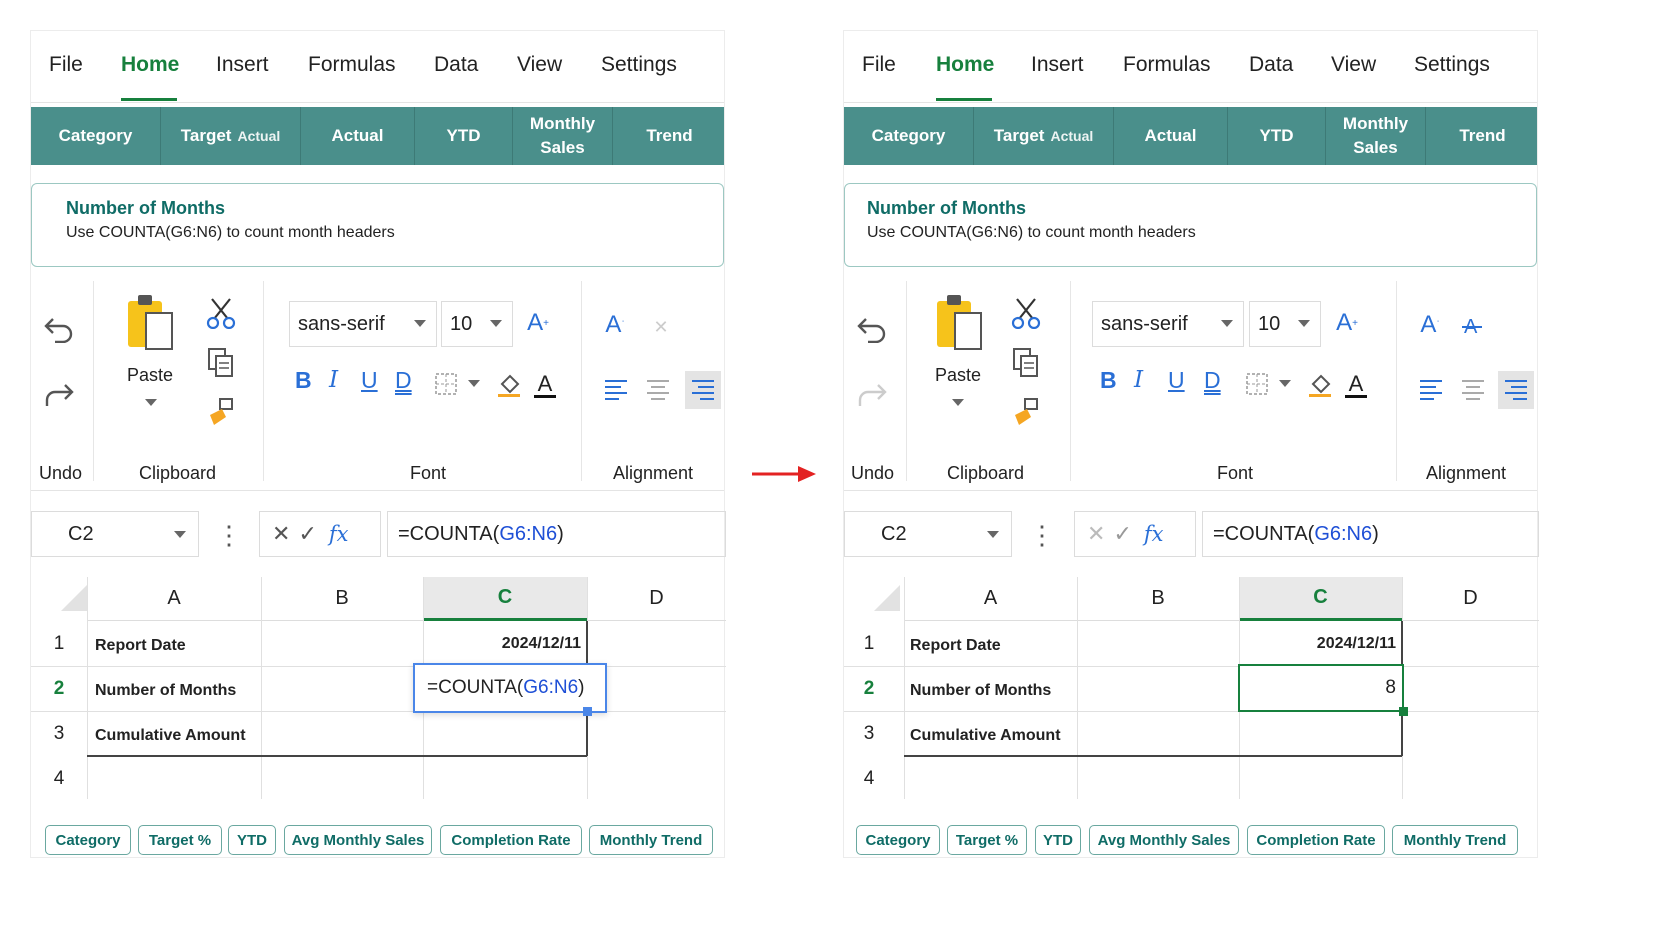  What do you see at coordinates (150, 65) in the screenshot?
I see `menu-home: Home` at bounding box center [150, 65].